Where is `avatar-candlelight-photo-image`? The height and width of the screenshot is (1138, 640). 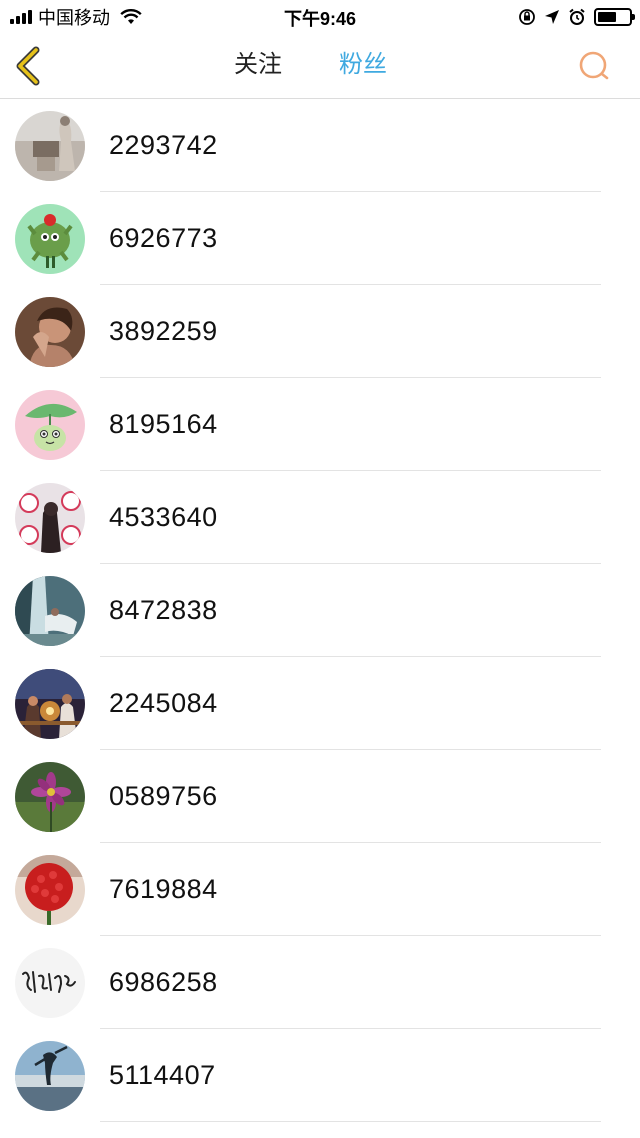
avatar-candlelight-photo-image is located at coordinates (50, 704).